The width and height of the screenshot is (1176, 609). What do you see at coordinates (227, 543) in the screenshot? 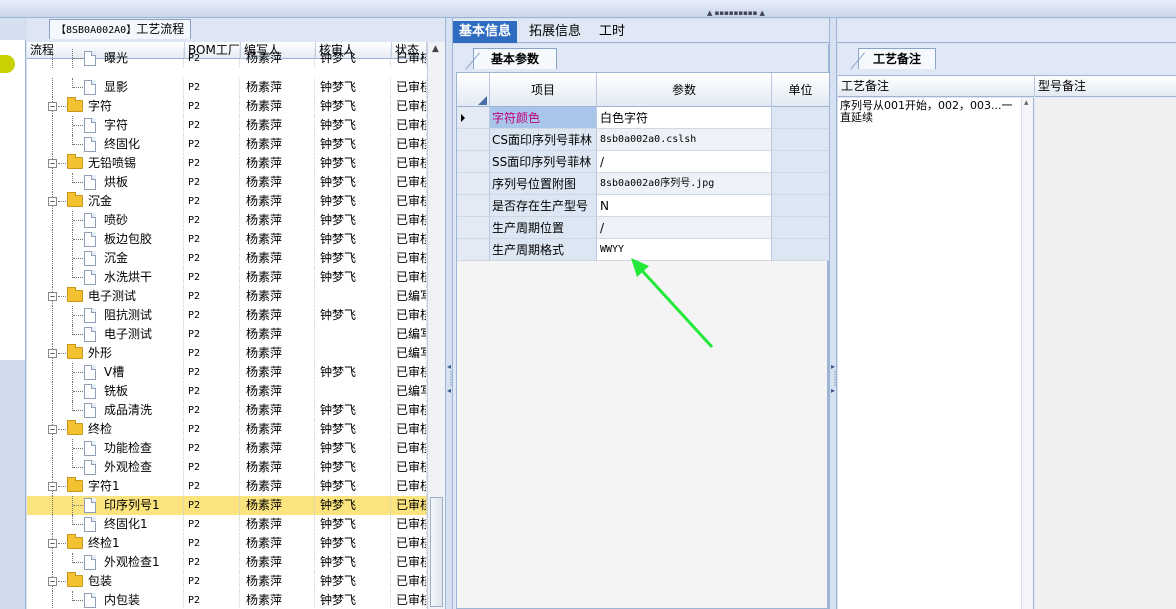
I see `table-row: − 终检1 P2杨素萍钟梦飞已审核` at bounding box center [227, 543].